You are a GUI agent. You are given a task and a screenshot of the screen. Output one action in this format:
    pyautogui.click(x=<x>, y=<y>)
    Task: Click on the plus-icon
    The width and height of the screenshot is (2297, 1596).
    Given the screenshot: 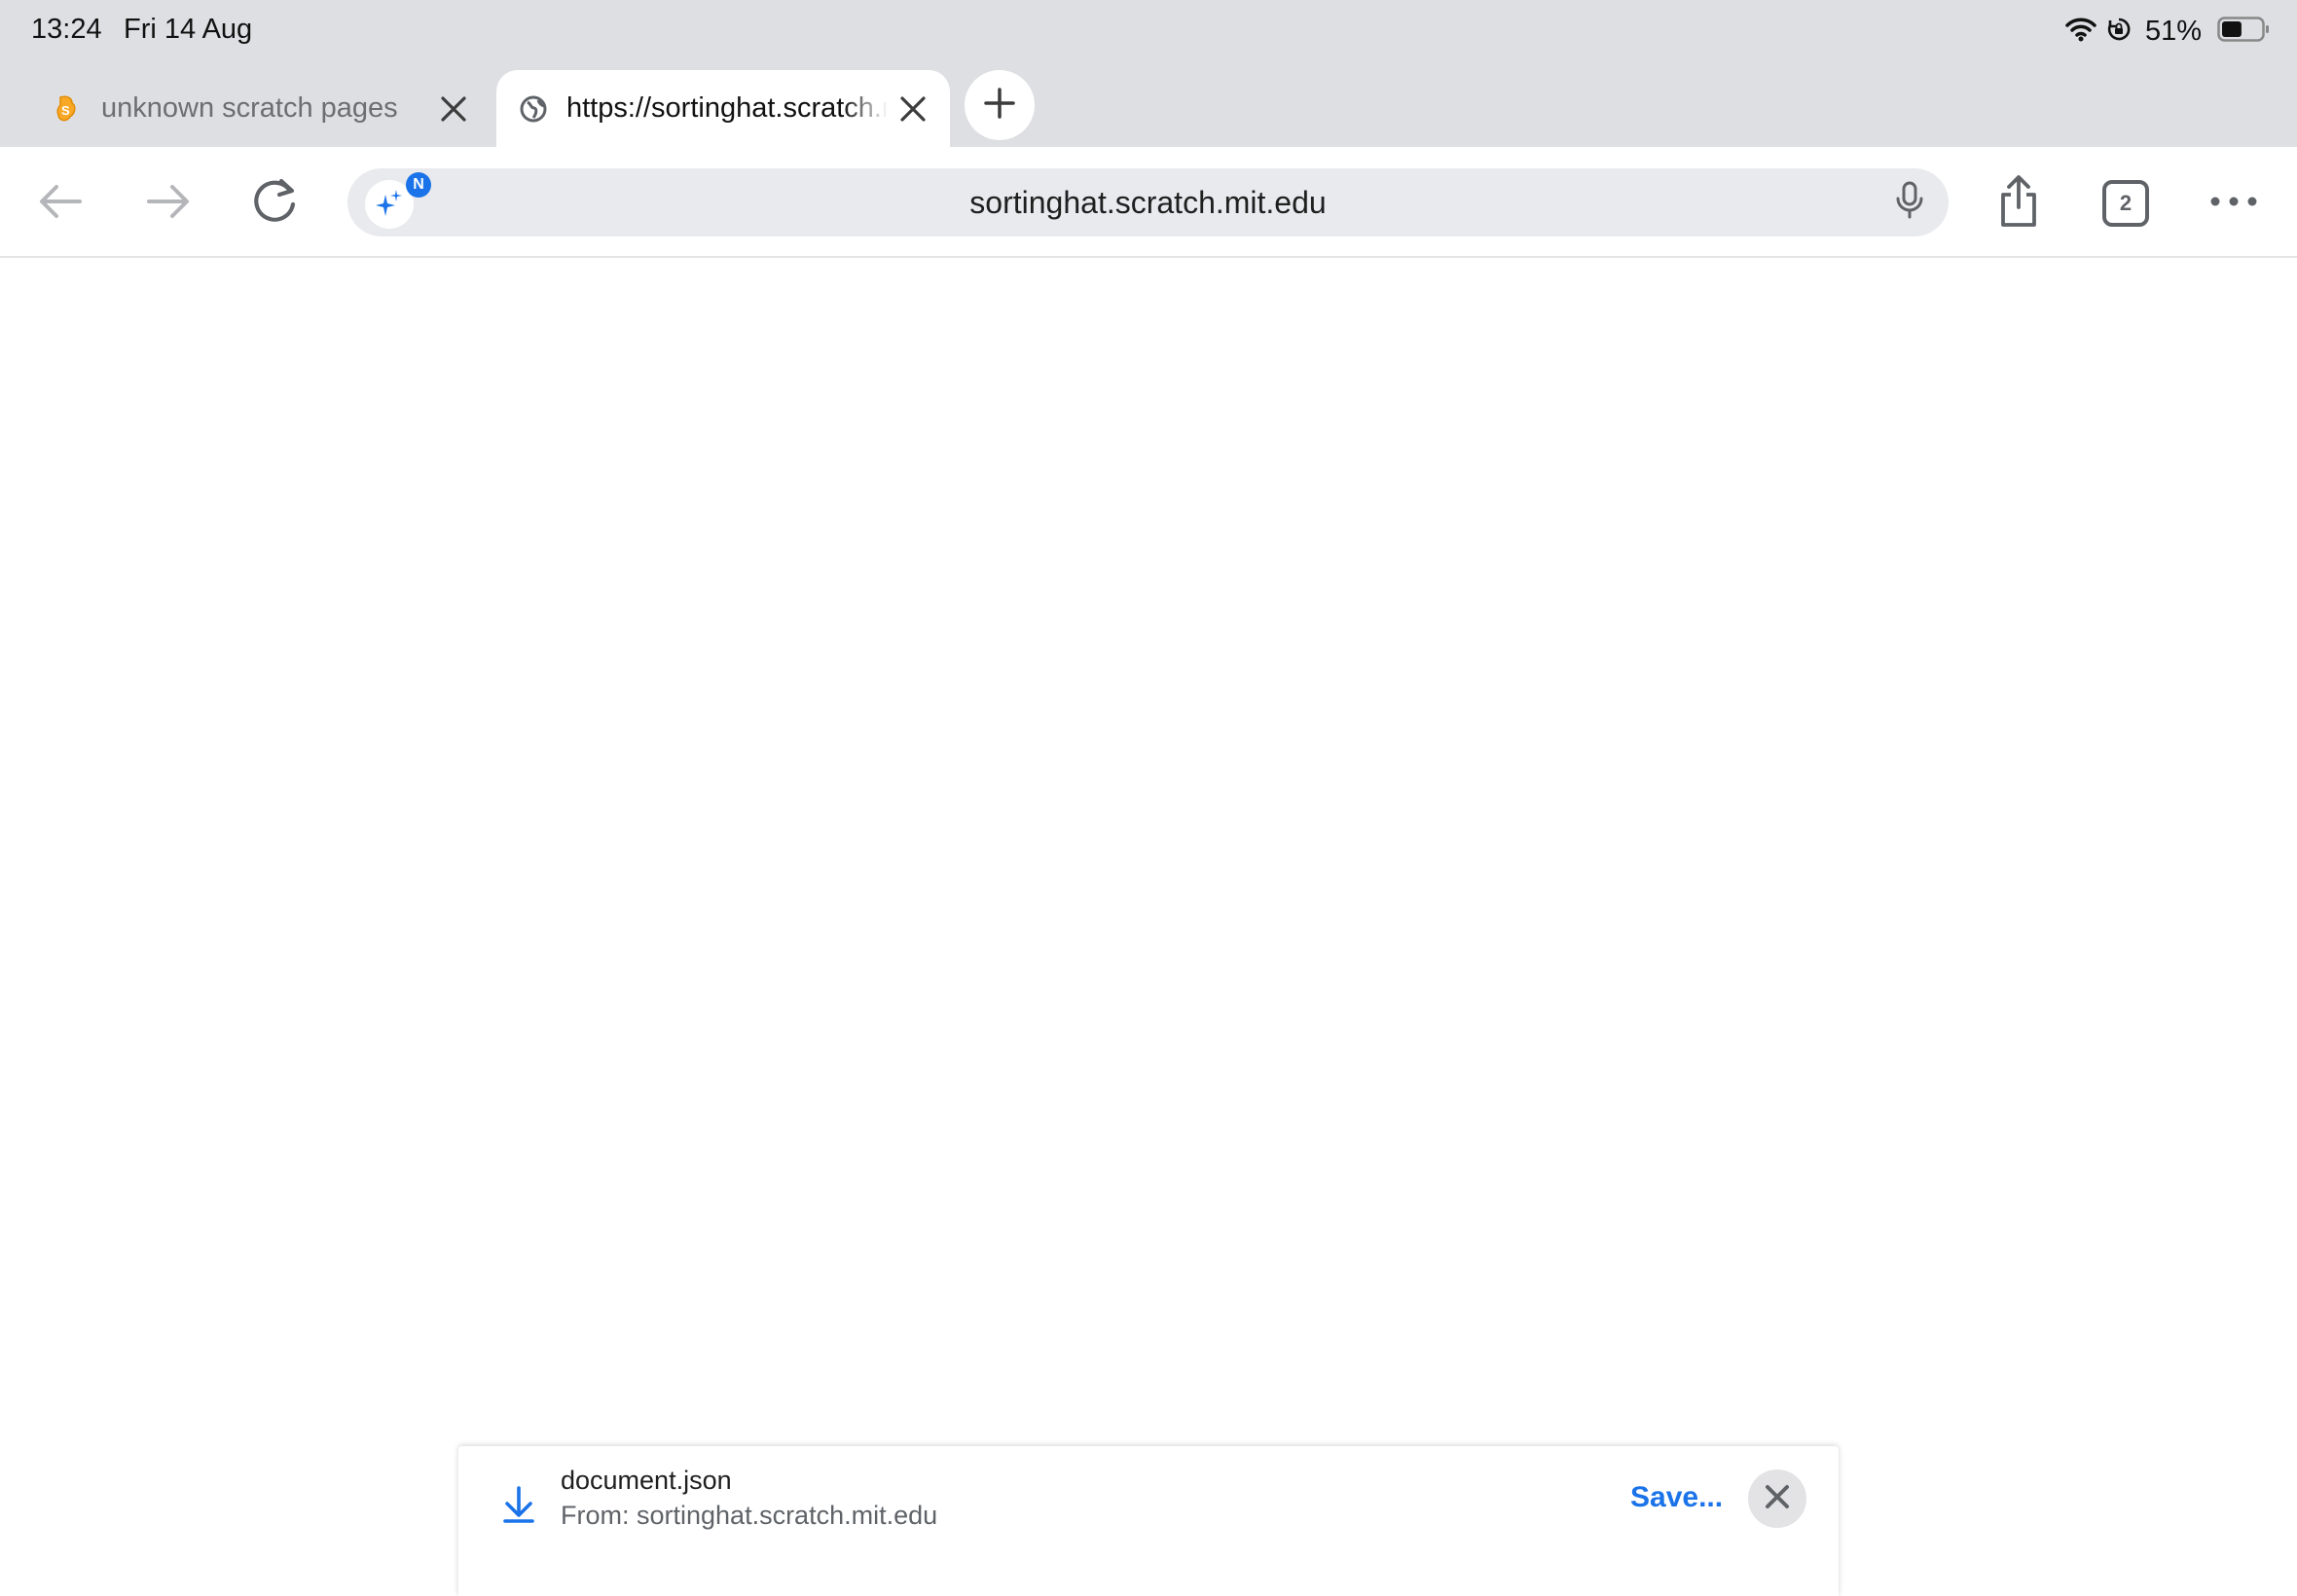 What is the action you would take?
    pyautogui.click(x=999, y=106)
    